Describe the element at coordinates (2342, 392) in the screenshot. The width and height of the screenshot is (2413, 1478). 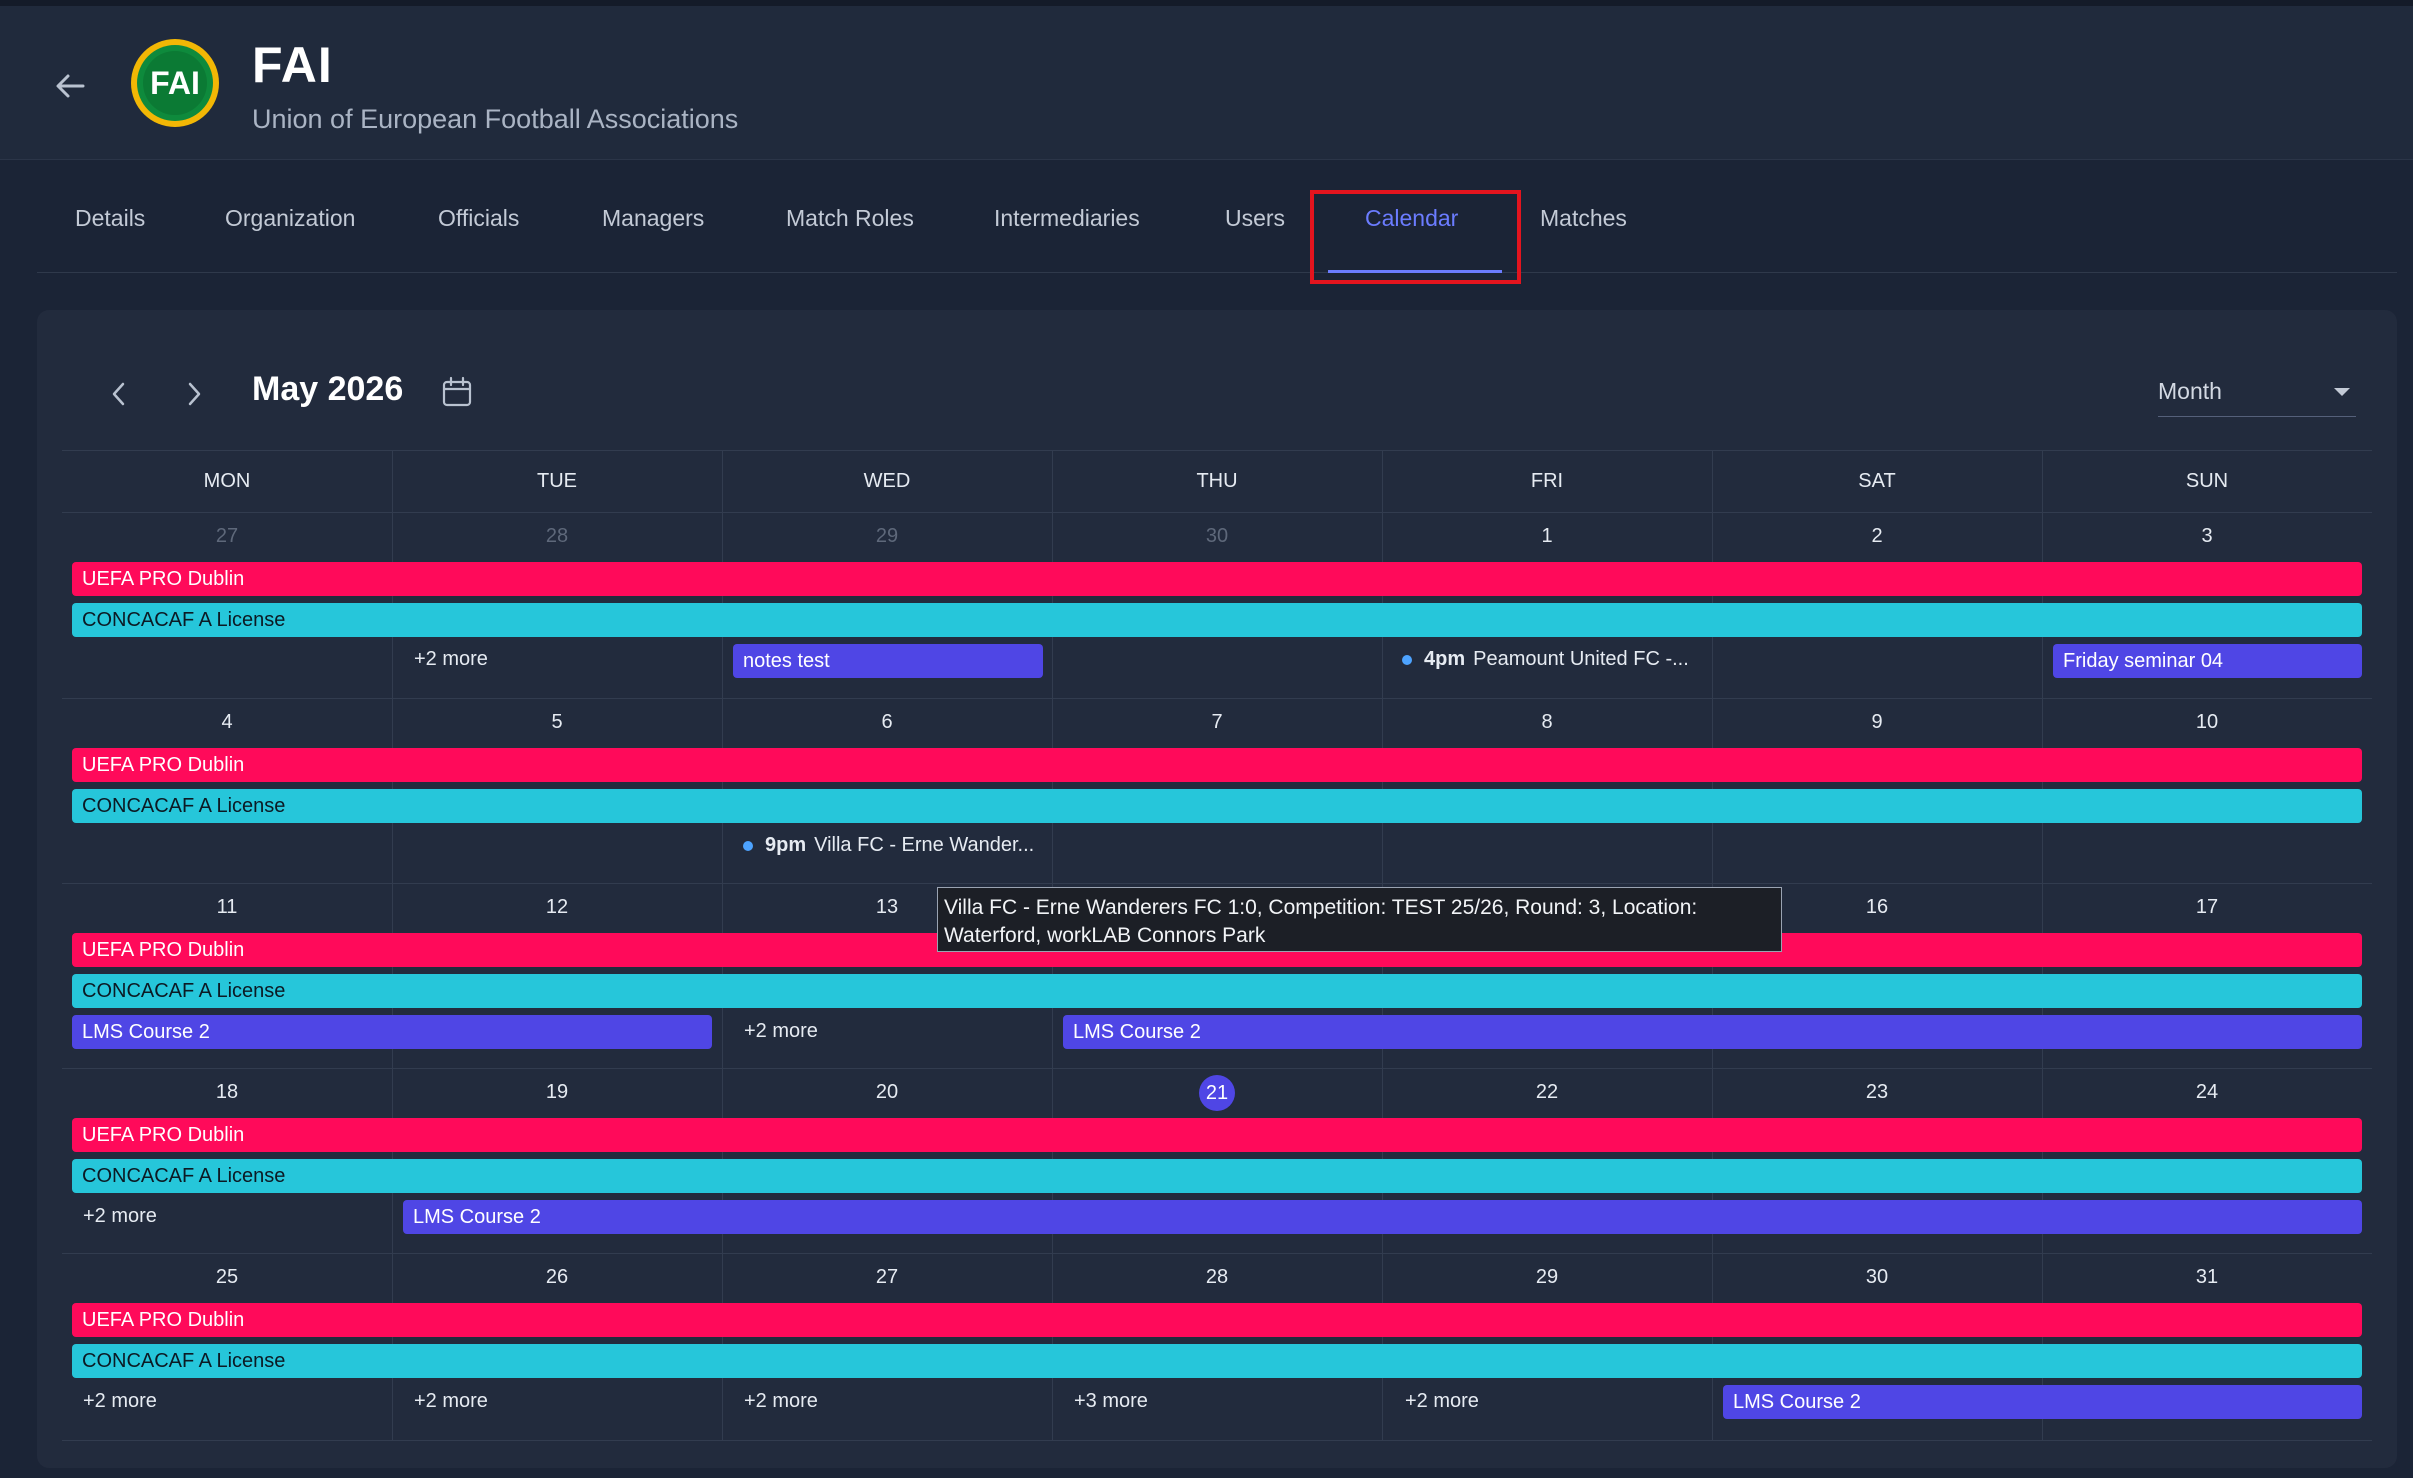
I see `caret-down-icon` at that location.